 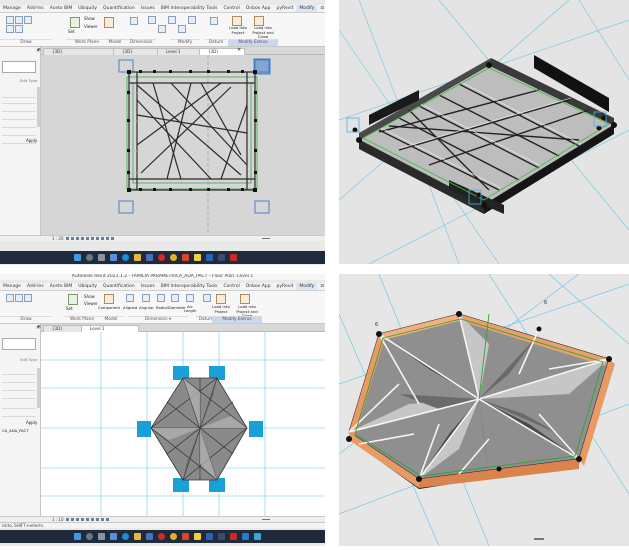 What do you see at coordinates (221, 299) in the screenshot?
I see `load-project-icon` at bounding box center [221, 299].